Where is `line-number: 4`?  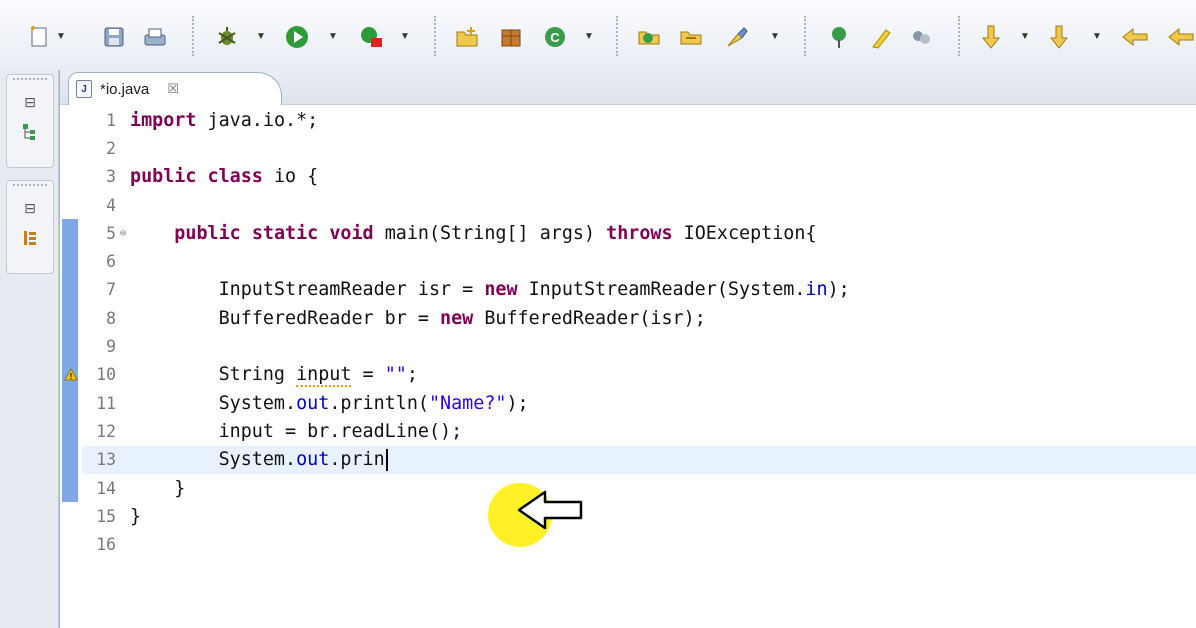 line-number: 4 is located at coordinates (111, 205).